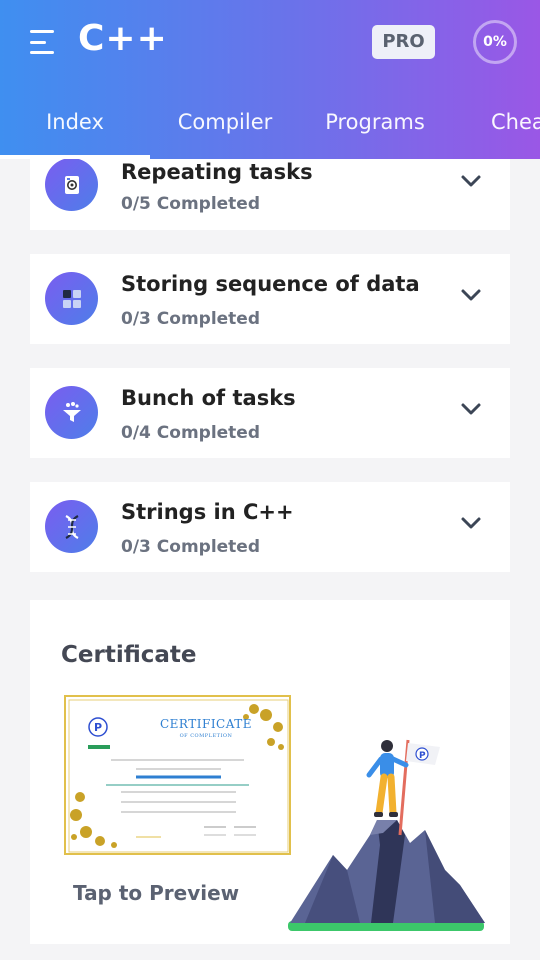 The height and width of the screenshot is (960, 540). I want to click on hamburger-menu-icon, so click(43, 42).